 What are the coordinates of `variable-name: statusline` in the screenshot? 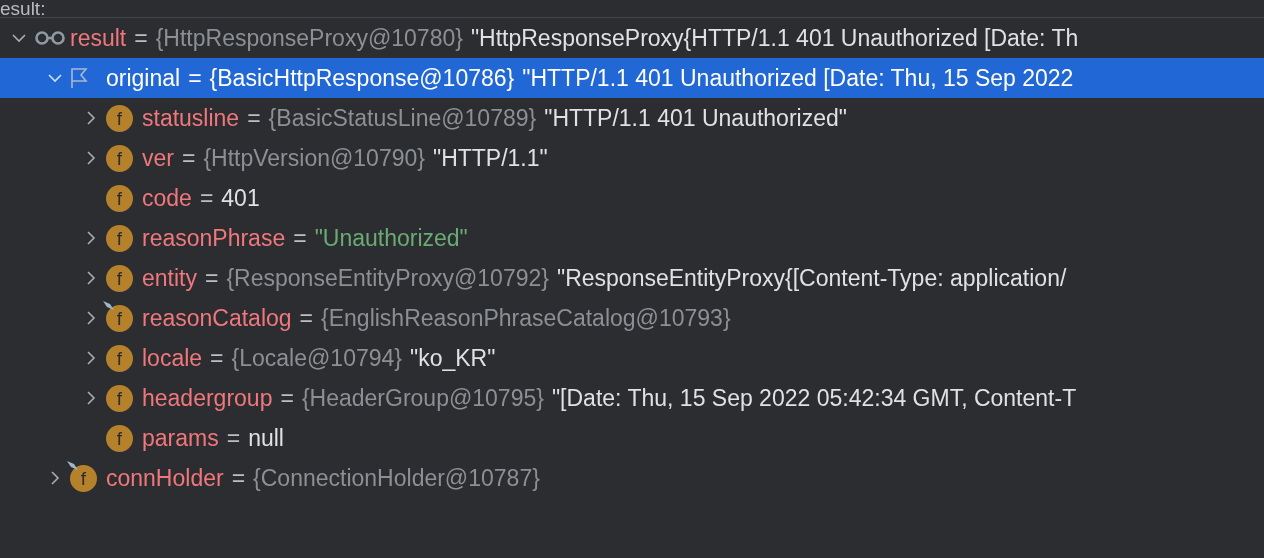 It's located at (191, 118).